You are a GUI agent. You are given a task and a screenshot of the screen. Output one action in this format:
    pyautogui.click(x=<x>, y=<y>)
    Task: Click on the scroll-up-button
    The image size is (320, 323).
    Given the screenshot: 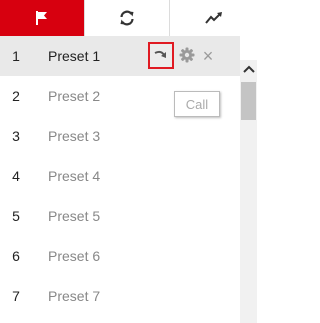 What is the action you would take?
    pyautogui.click(x=248, y=69)
    